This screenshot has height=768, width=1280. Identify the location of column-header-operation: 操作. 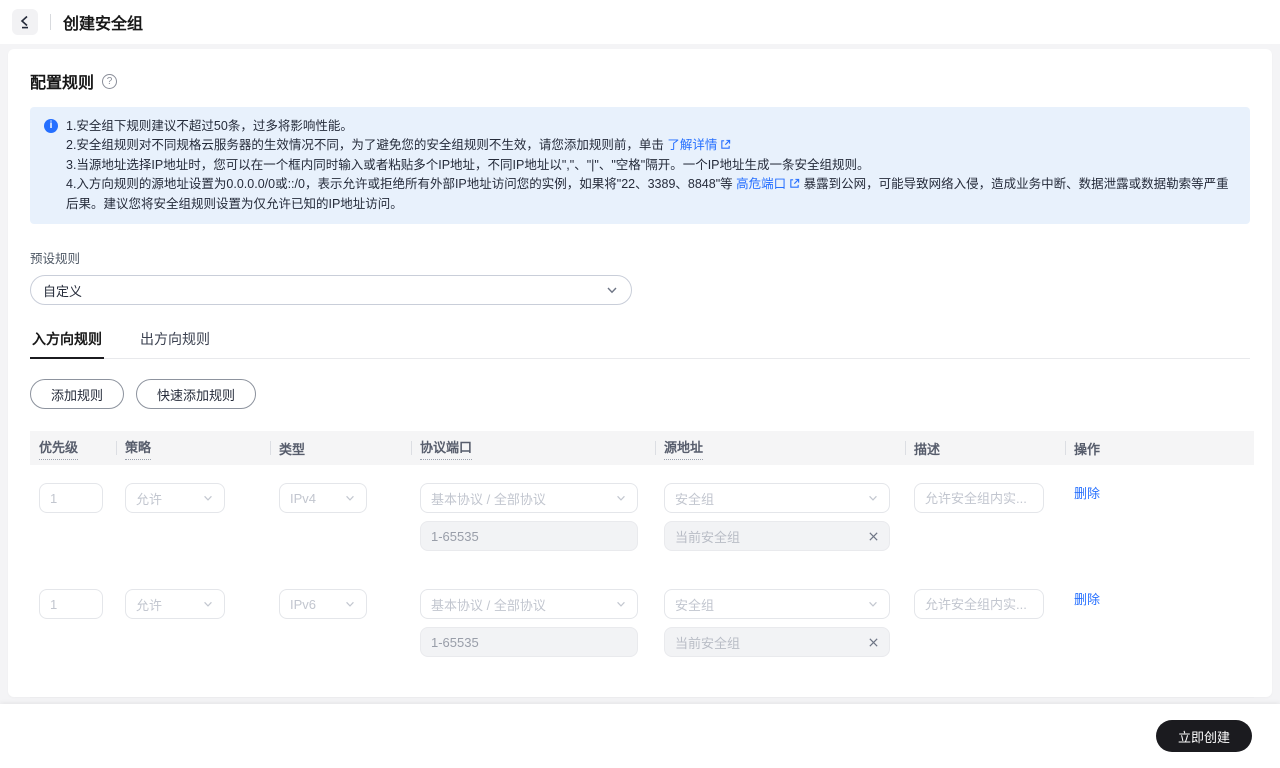
(1159, 448).